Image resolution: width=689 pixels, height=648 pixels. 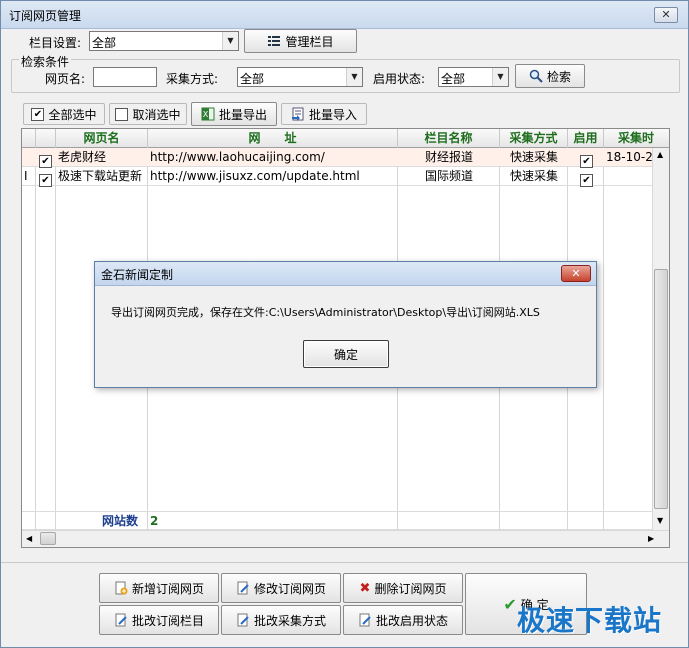 I want to click on column-setting-label: 栏目设置:, so click(x=55, y=43).